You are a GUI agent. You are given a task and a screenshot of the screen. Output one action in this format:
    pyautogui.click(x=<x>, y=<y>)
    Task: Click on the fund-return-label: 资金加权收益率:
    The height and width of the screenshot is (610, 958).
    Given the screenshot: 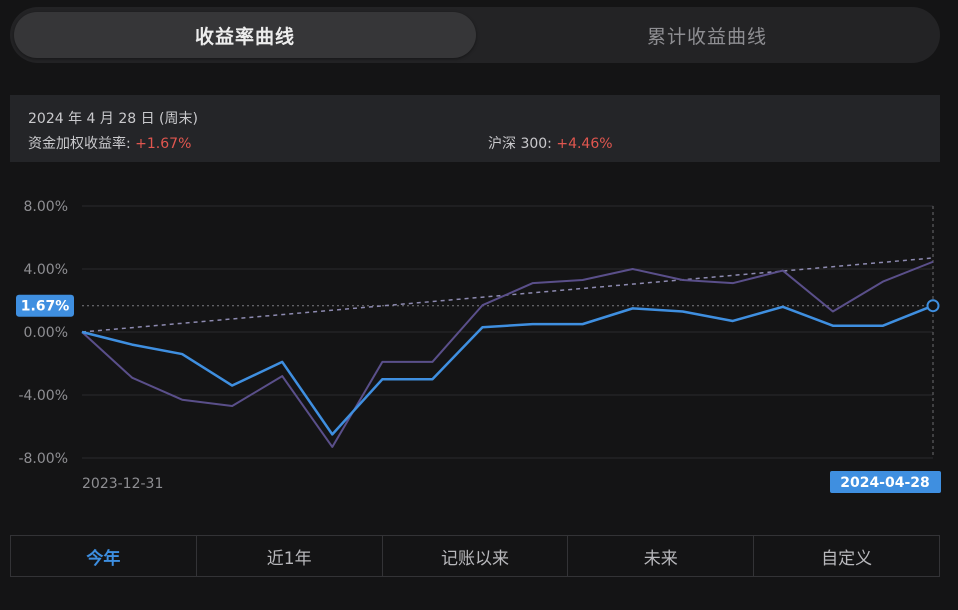 What is the action you would take?
    pyautogui.click(x=79, y=144)
    